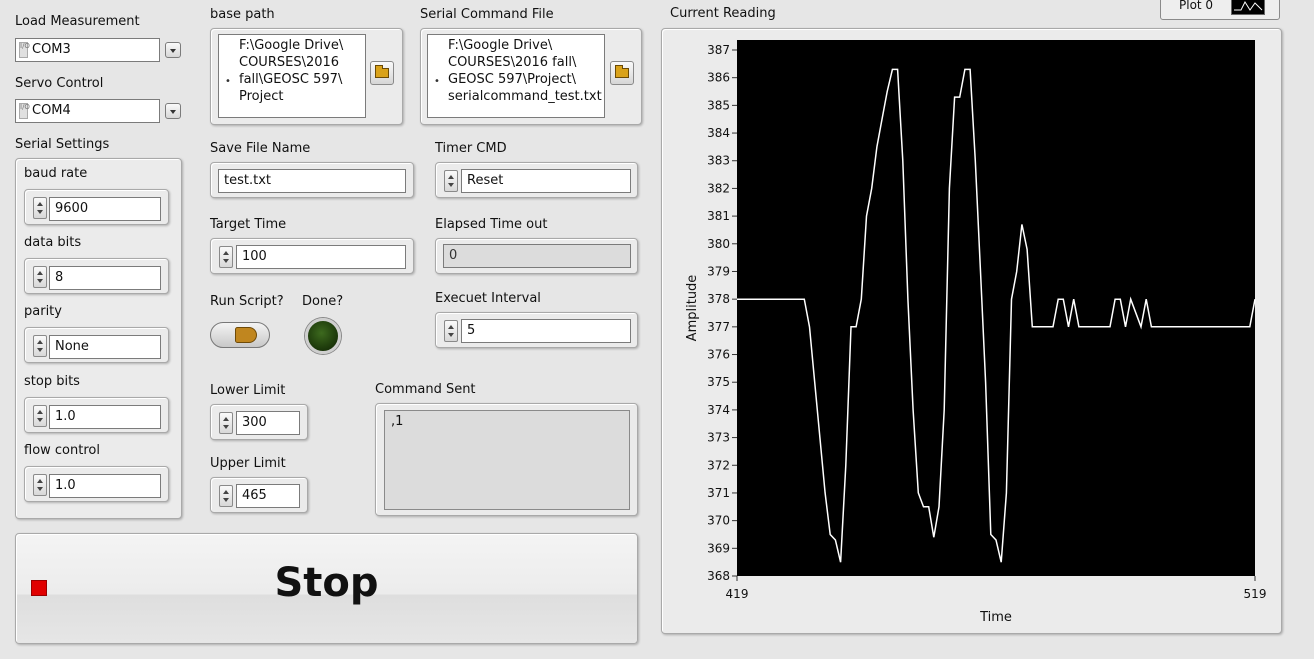  What do you see at coordinates (173, 50) in the screenshot?
I see `load-measurement-dropdown-button` at bounding box center [173, 50].